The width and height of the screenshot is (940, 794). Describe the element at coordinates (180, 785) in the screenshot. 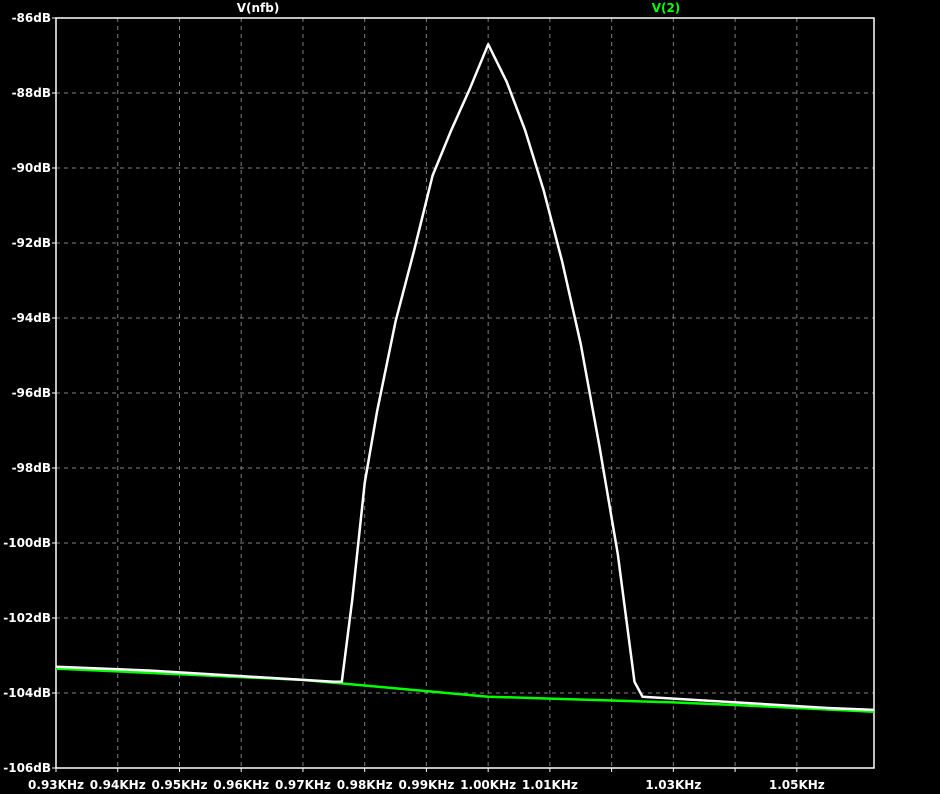

I see `x-tick-label-2: 0.95KHz` at that location.